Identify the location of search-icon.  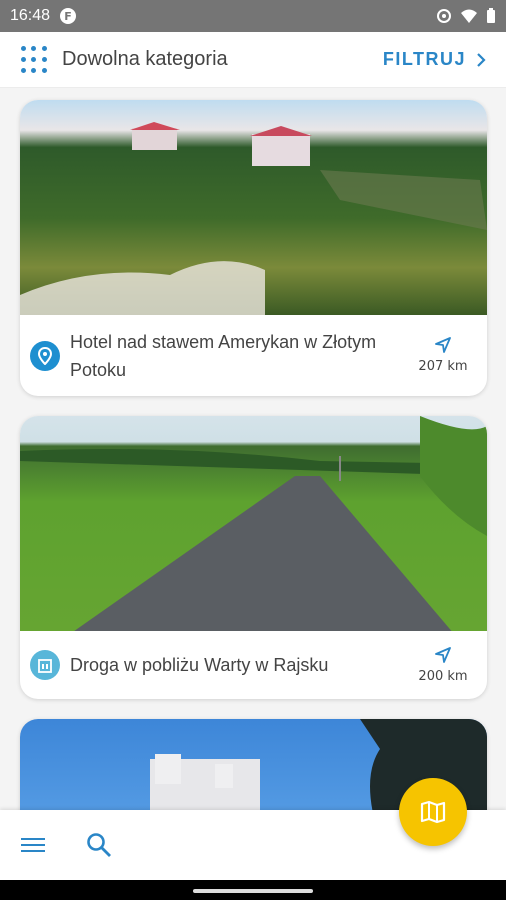
(99, 845).